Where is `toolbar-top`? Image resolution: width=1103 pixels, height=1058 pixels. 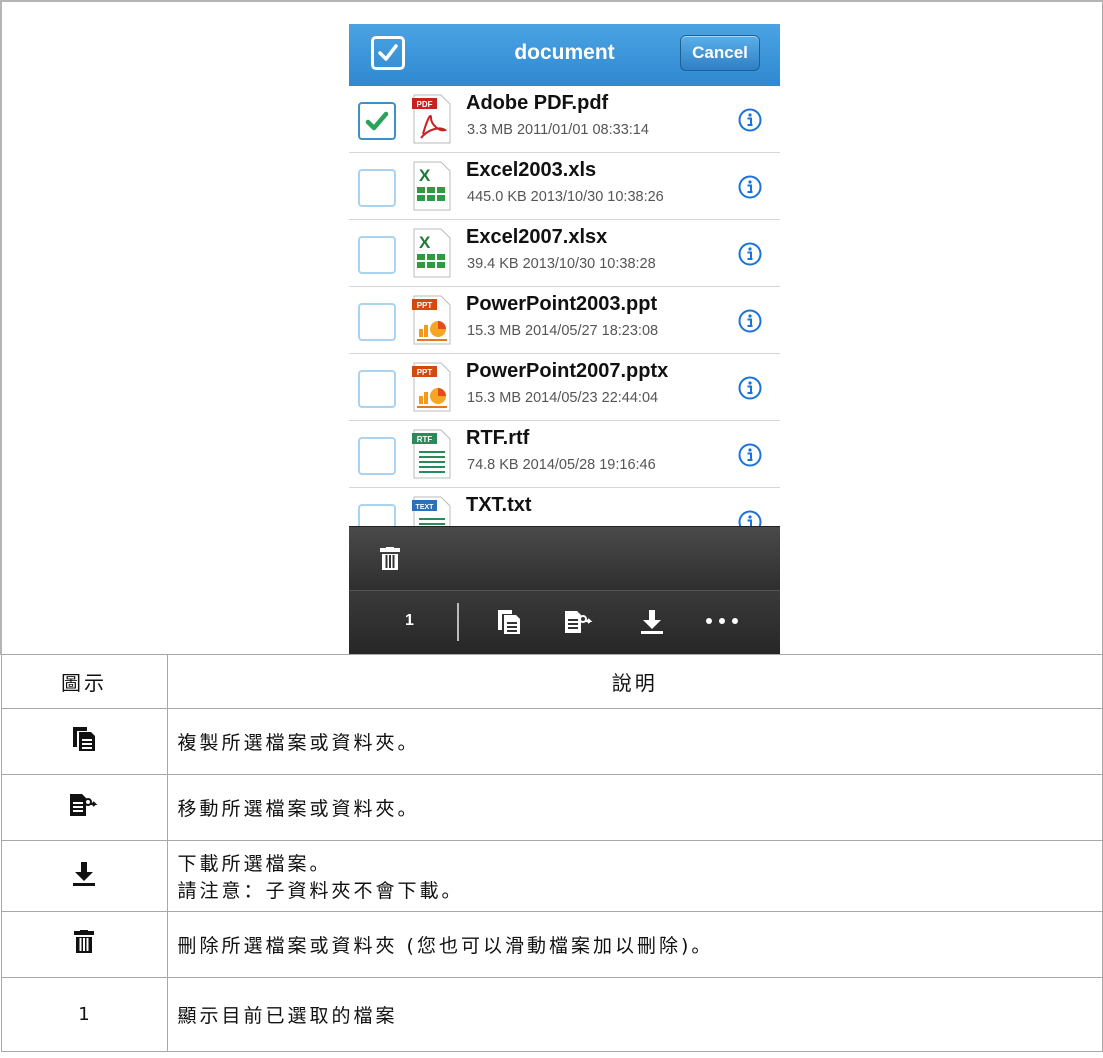
toolbar-top is located at coordinates (564, 558).